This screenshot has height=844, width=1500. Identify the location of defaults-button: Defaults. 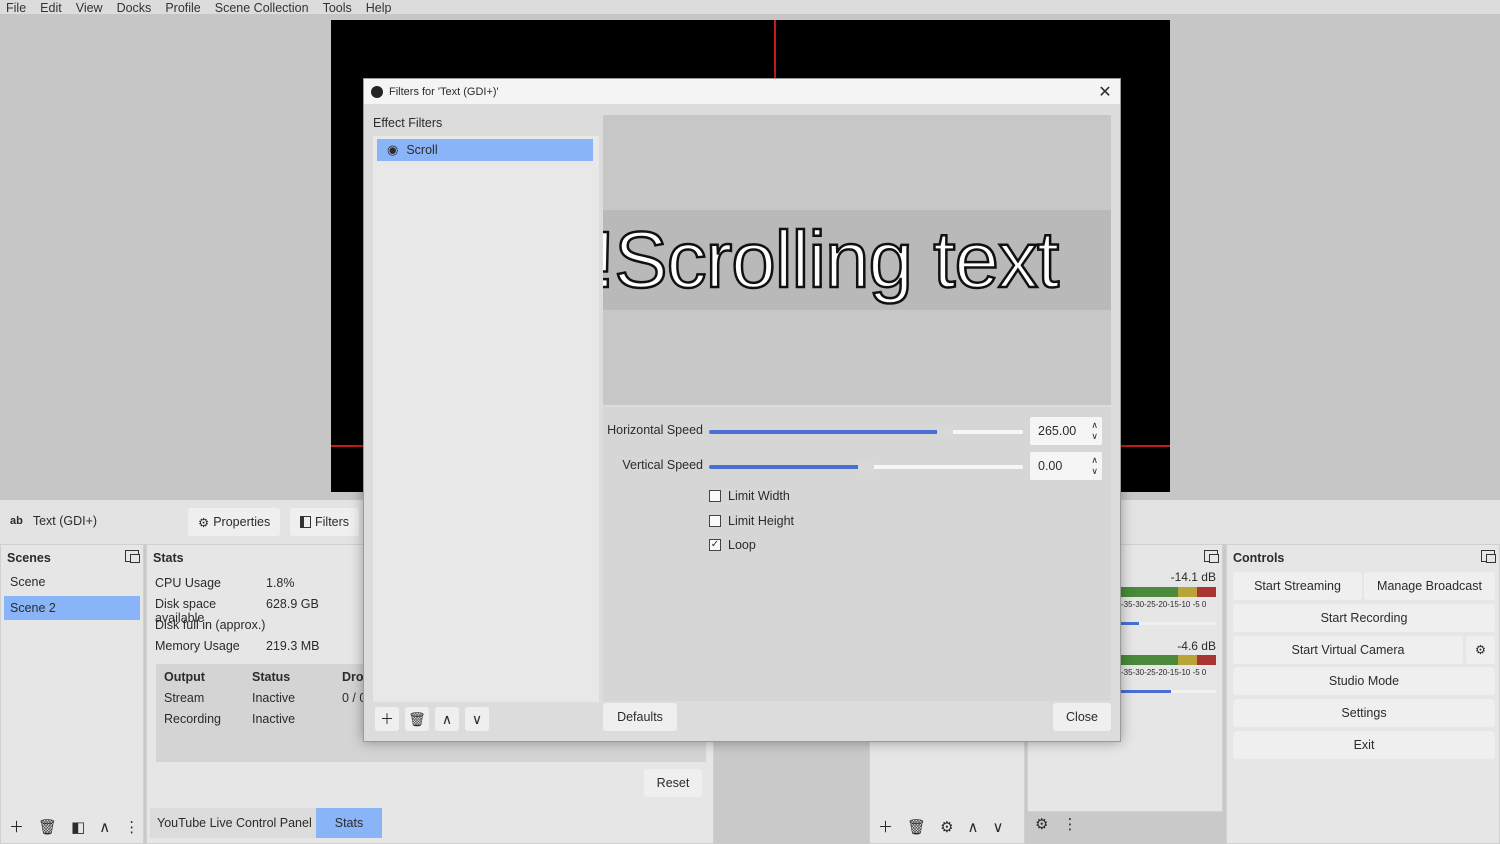
(640, 717).